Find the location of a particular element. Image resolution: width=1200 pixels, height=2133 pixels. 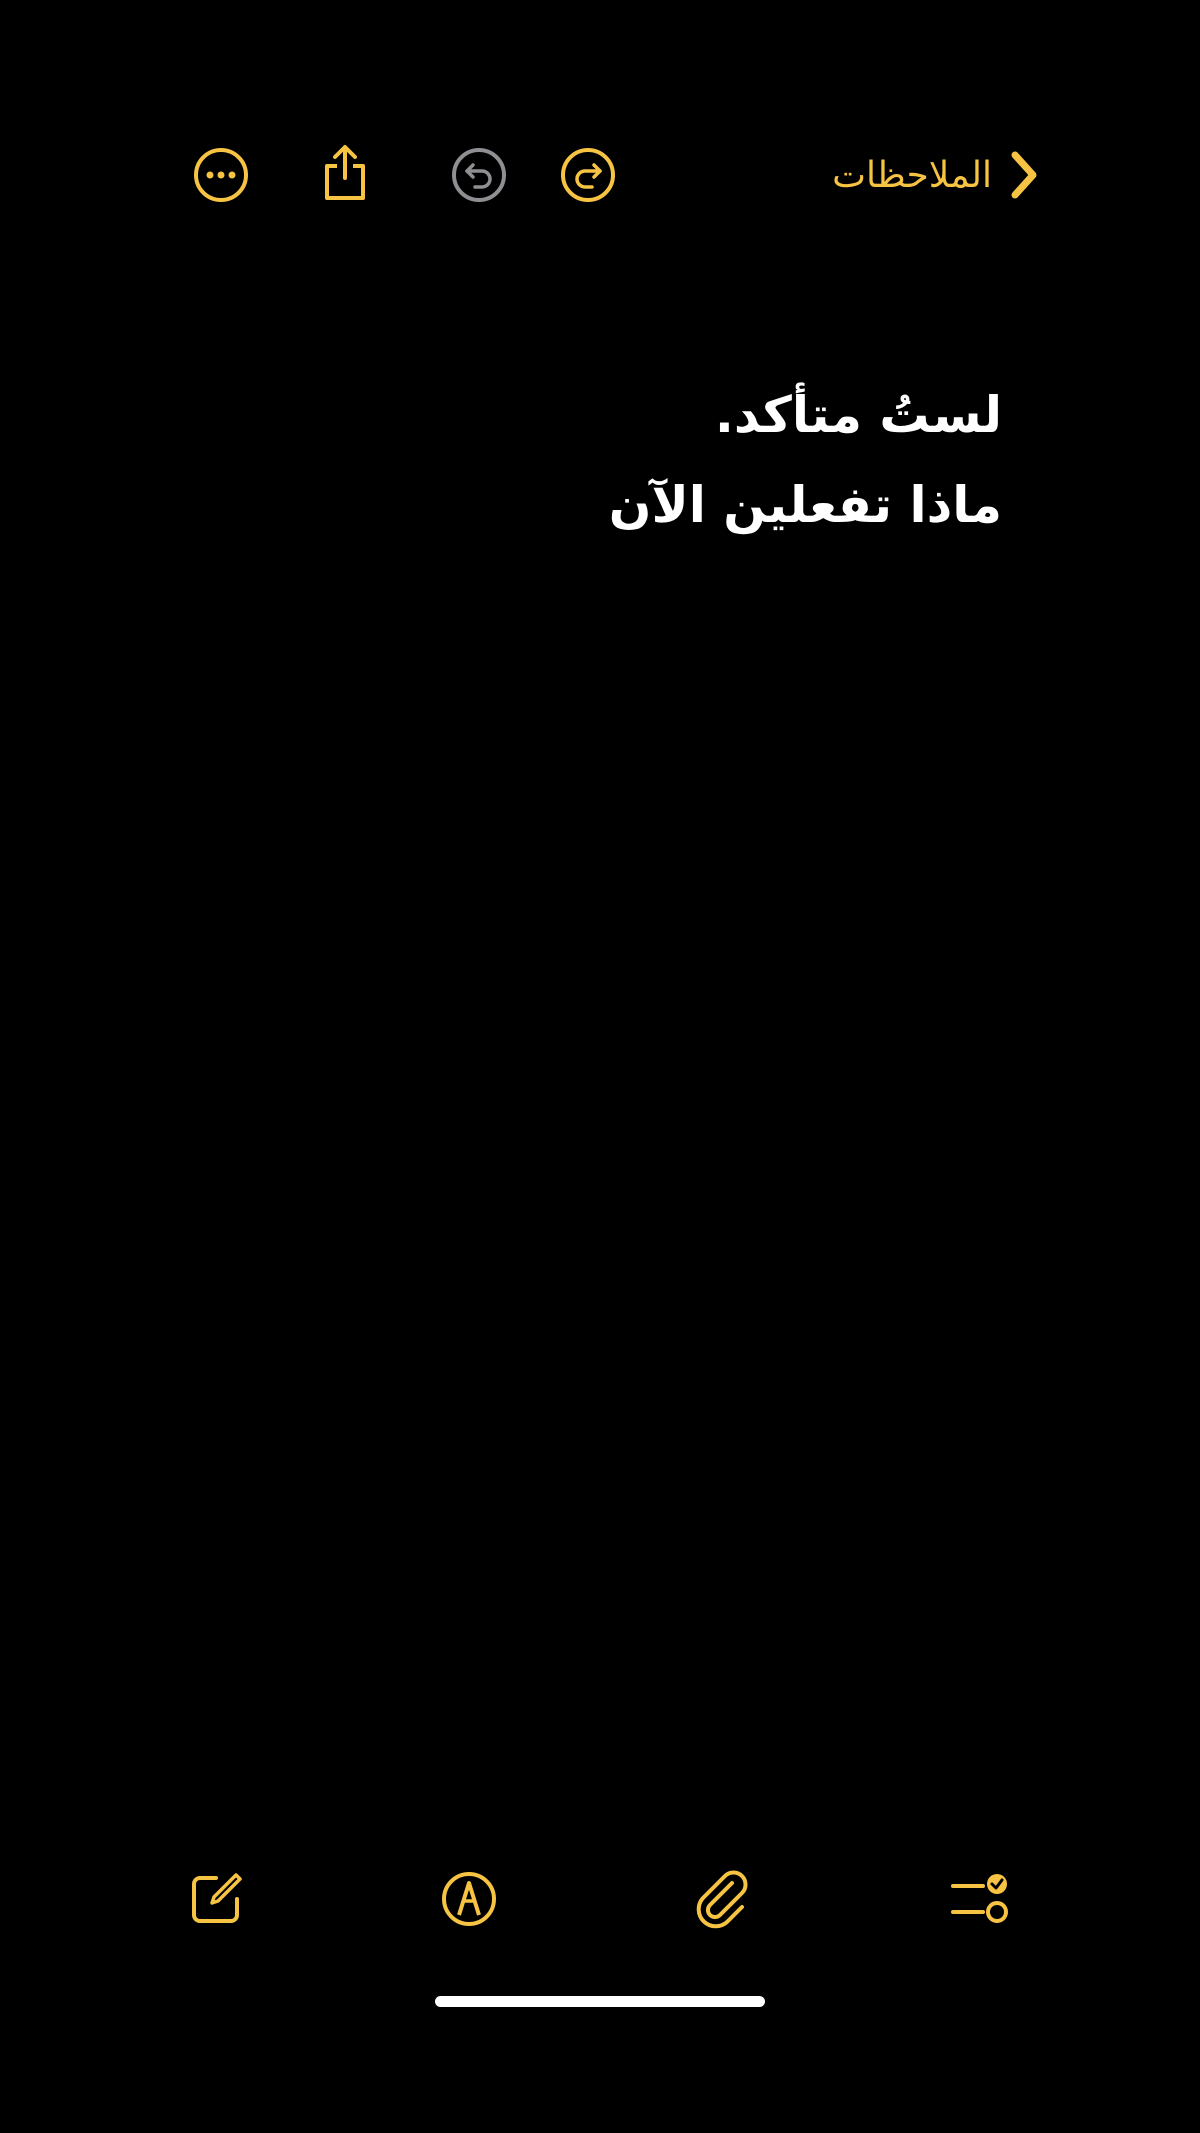

attachment-button is located at coordinates (722, 1899).